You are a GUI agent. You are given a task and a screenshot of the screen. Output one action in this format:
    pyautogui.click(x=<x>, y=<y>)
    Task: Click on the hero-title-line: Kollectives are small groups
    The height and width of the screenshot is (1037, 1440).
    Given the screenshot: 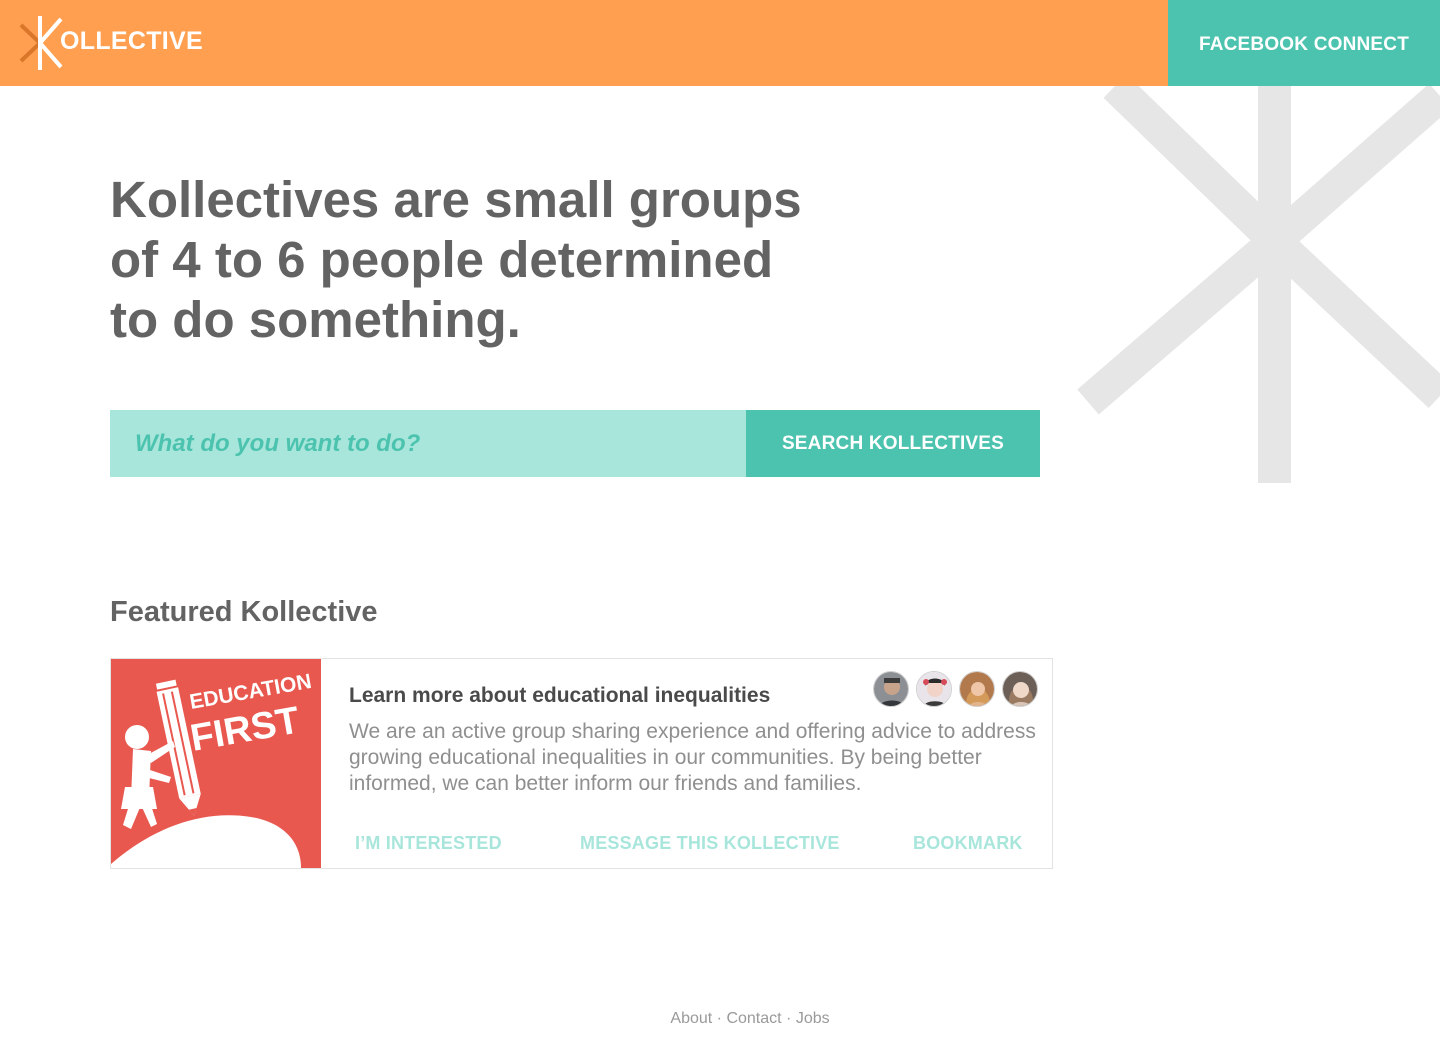 What is the action you would take?
    pyautogui.click(x=456, y=199)
    